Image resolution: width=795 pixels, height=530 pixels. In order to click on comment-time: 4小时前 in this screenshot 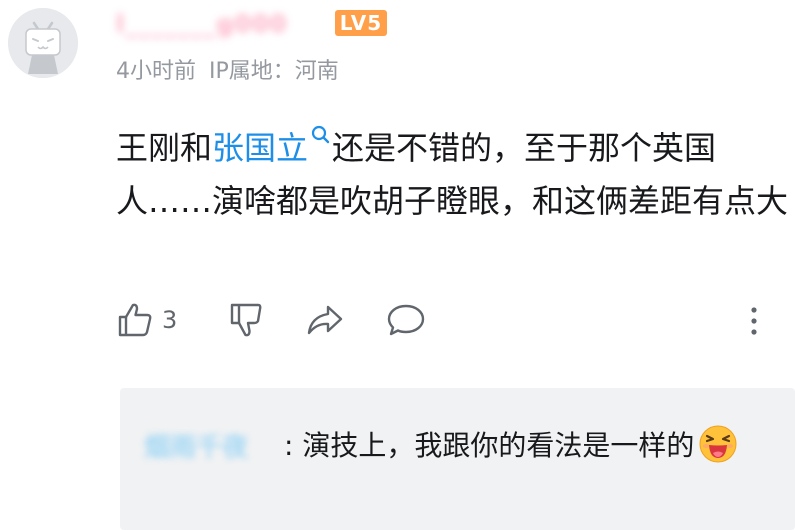, I will do `click(156, 71)`.